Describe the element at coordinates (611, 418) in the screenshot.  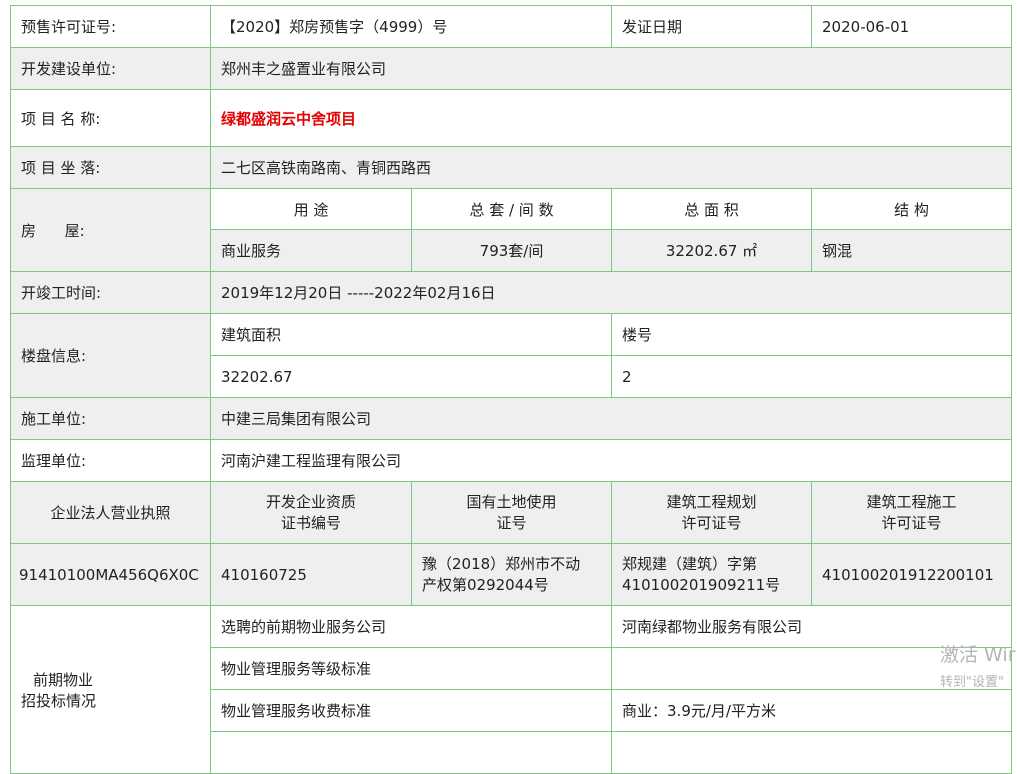
I see `contractor-value: 中建三局集团有限公司` at that location.